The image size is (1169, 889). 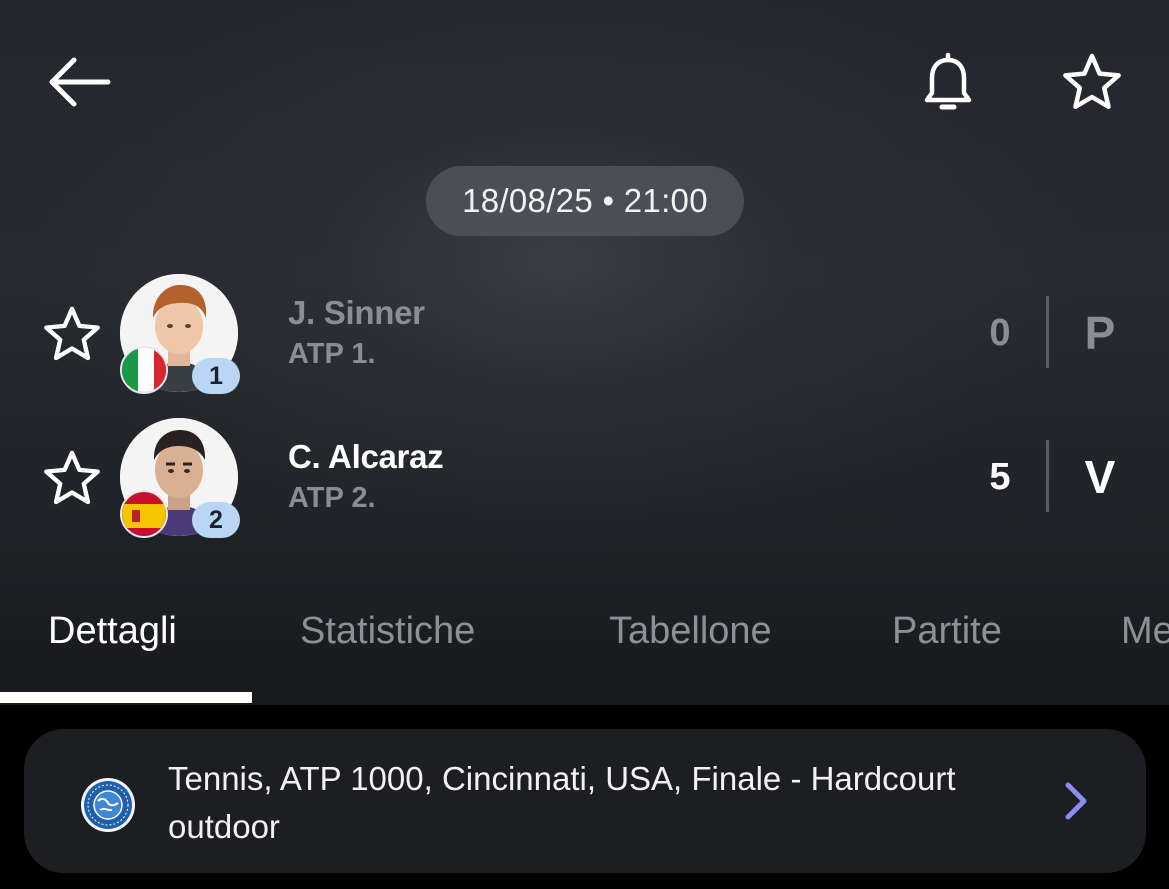 I want to click on tab-me: Me, so click(x=1145, y=631).